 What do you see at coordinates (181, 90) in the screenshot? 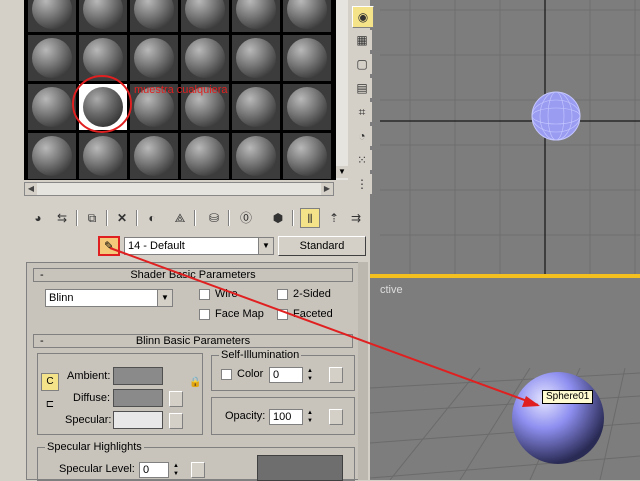
I see `annotation-label: muestra cualquiera` at bounding box center [181, 90].